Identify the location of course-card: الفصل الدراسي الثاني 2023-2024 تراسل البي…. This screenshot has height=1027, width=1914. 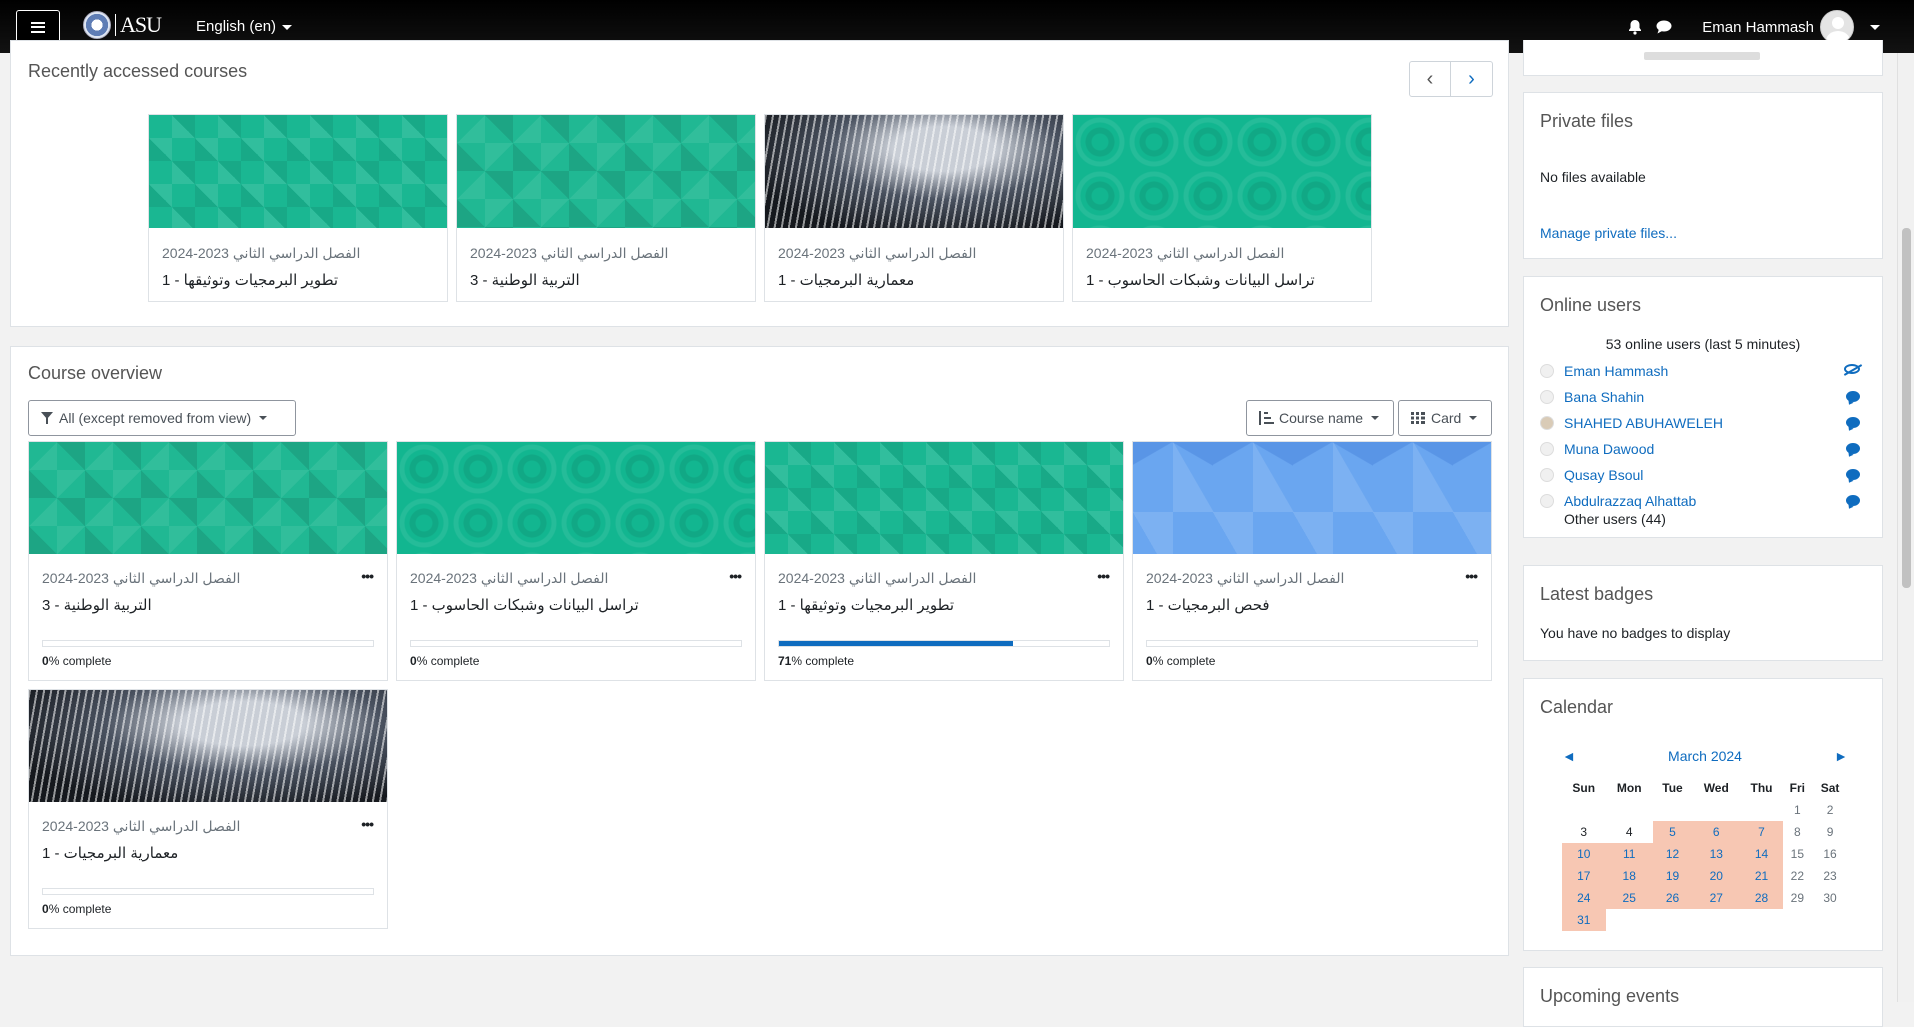
(576, 561).